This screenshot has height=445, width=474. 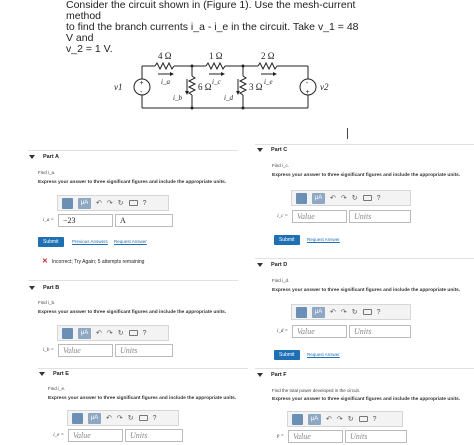 I want to click on part-a-submit-button: Submit, so click(x=51, y=242).